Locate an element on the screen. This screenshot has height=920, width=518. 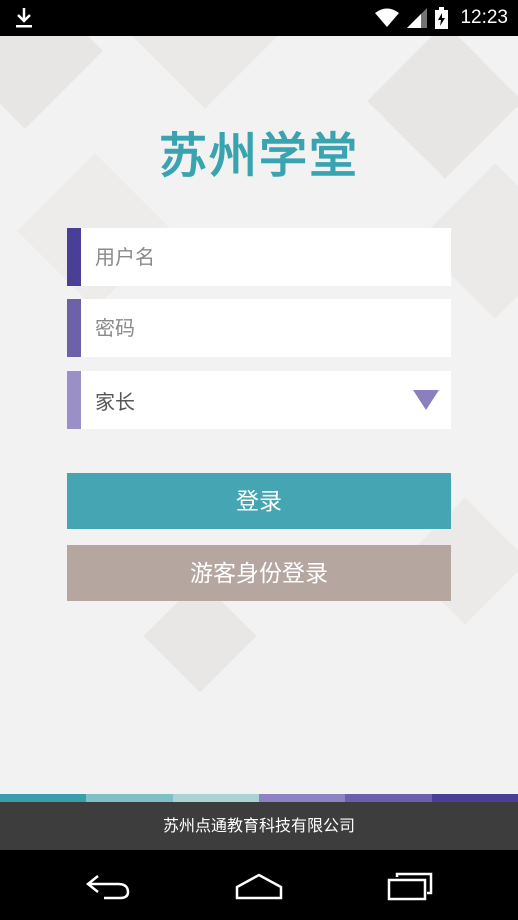
back-icon is located at coordinates (107, 887).